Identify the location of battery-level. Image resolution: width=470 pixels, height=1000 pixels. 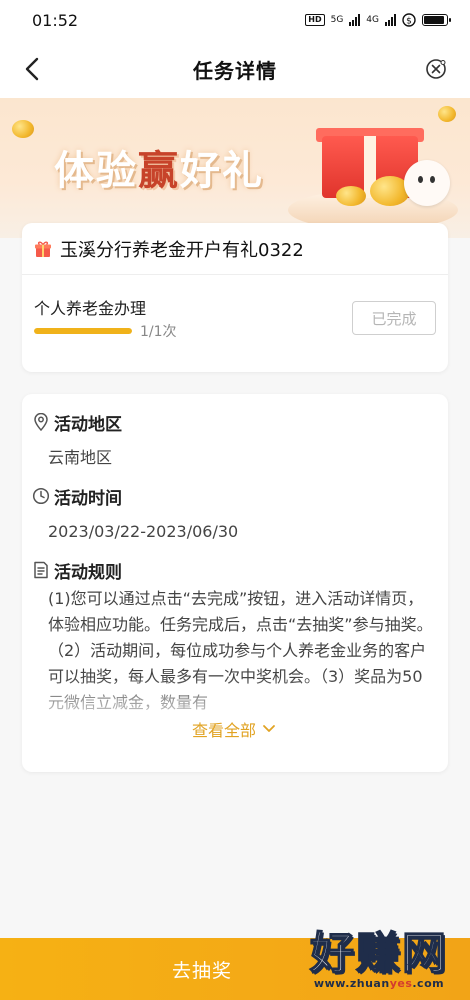
(434, 20).